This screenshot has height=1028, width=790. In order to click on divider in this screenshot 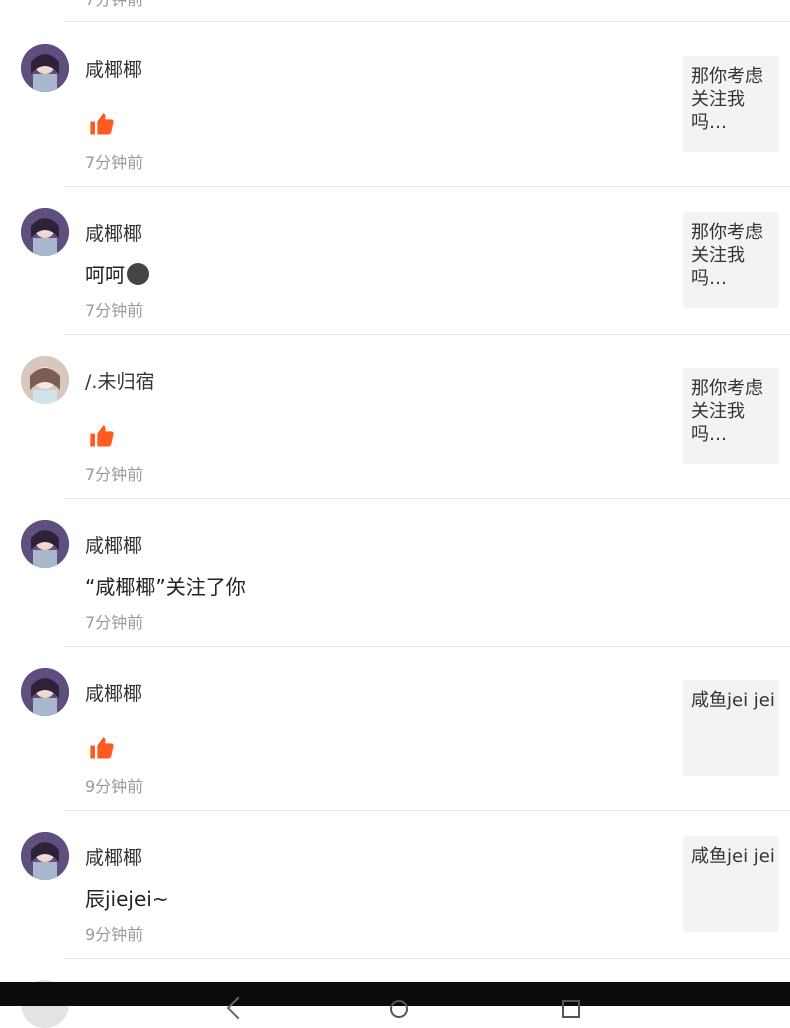, I will do `click(427, 958)`.